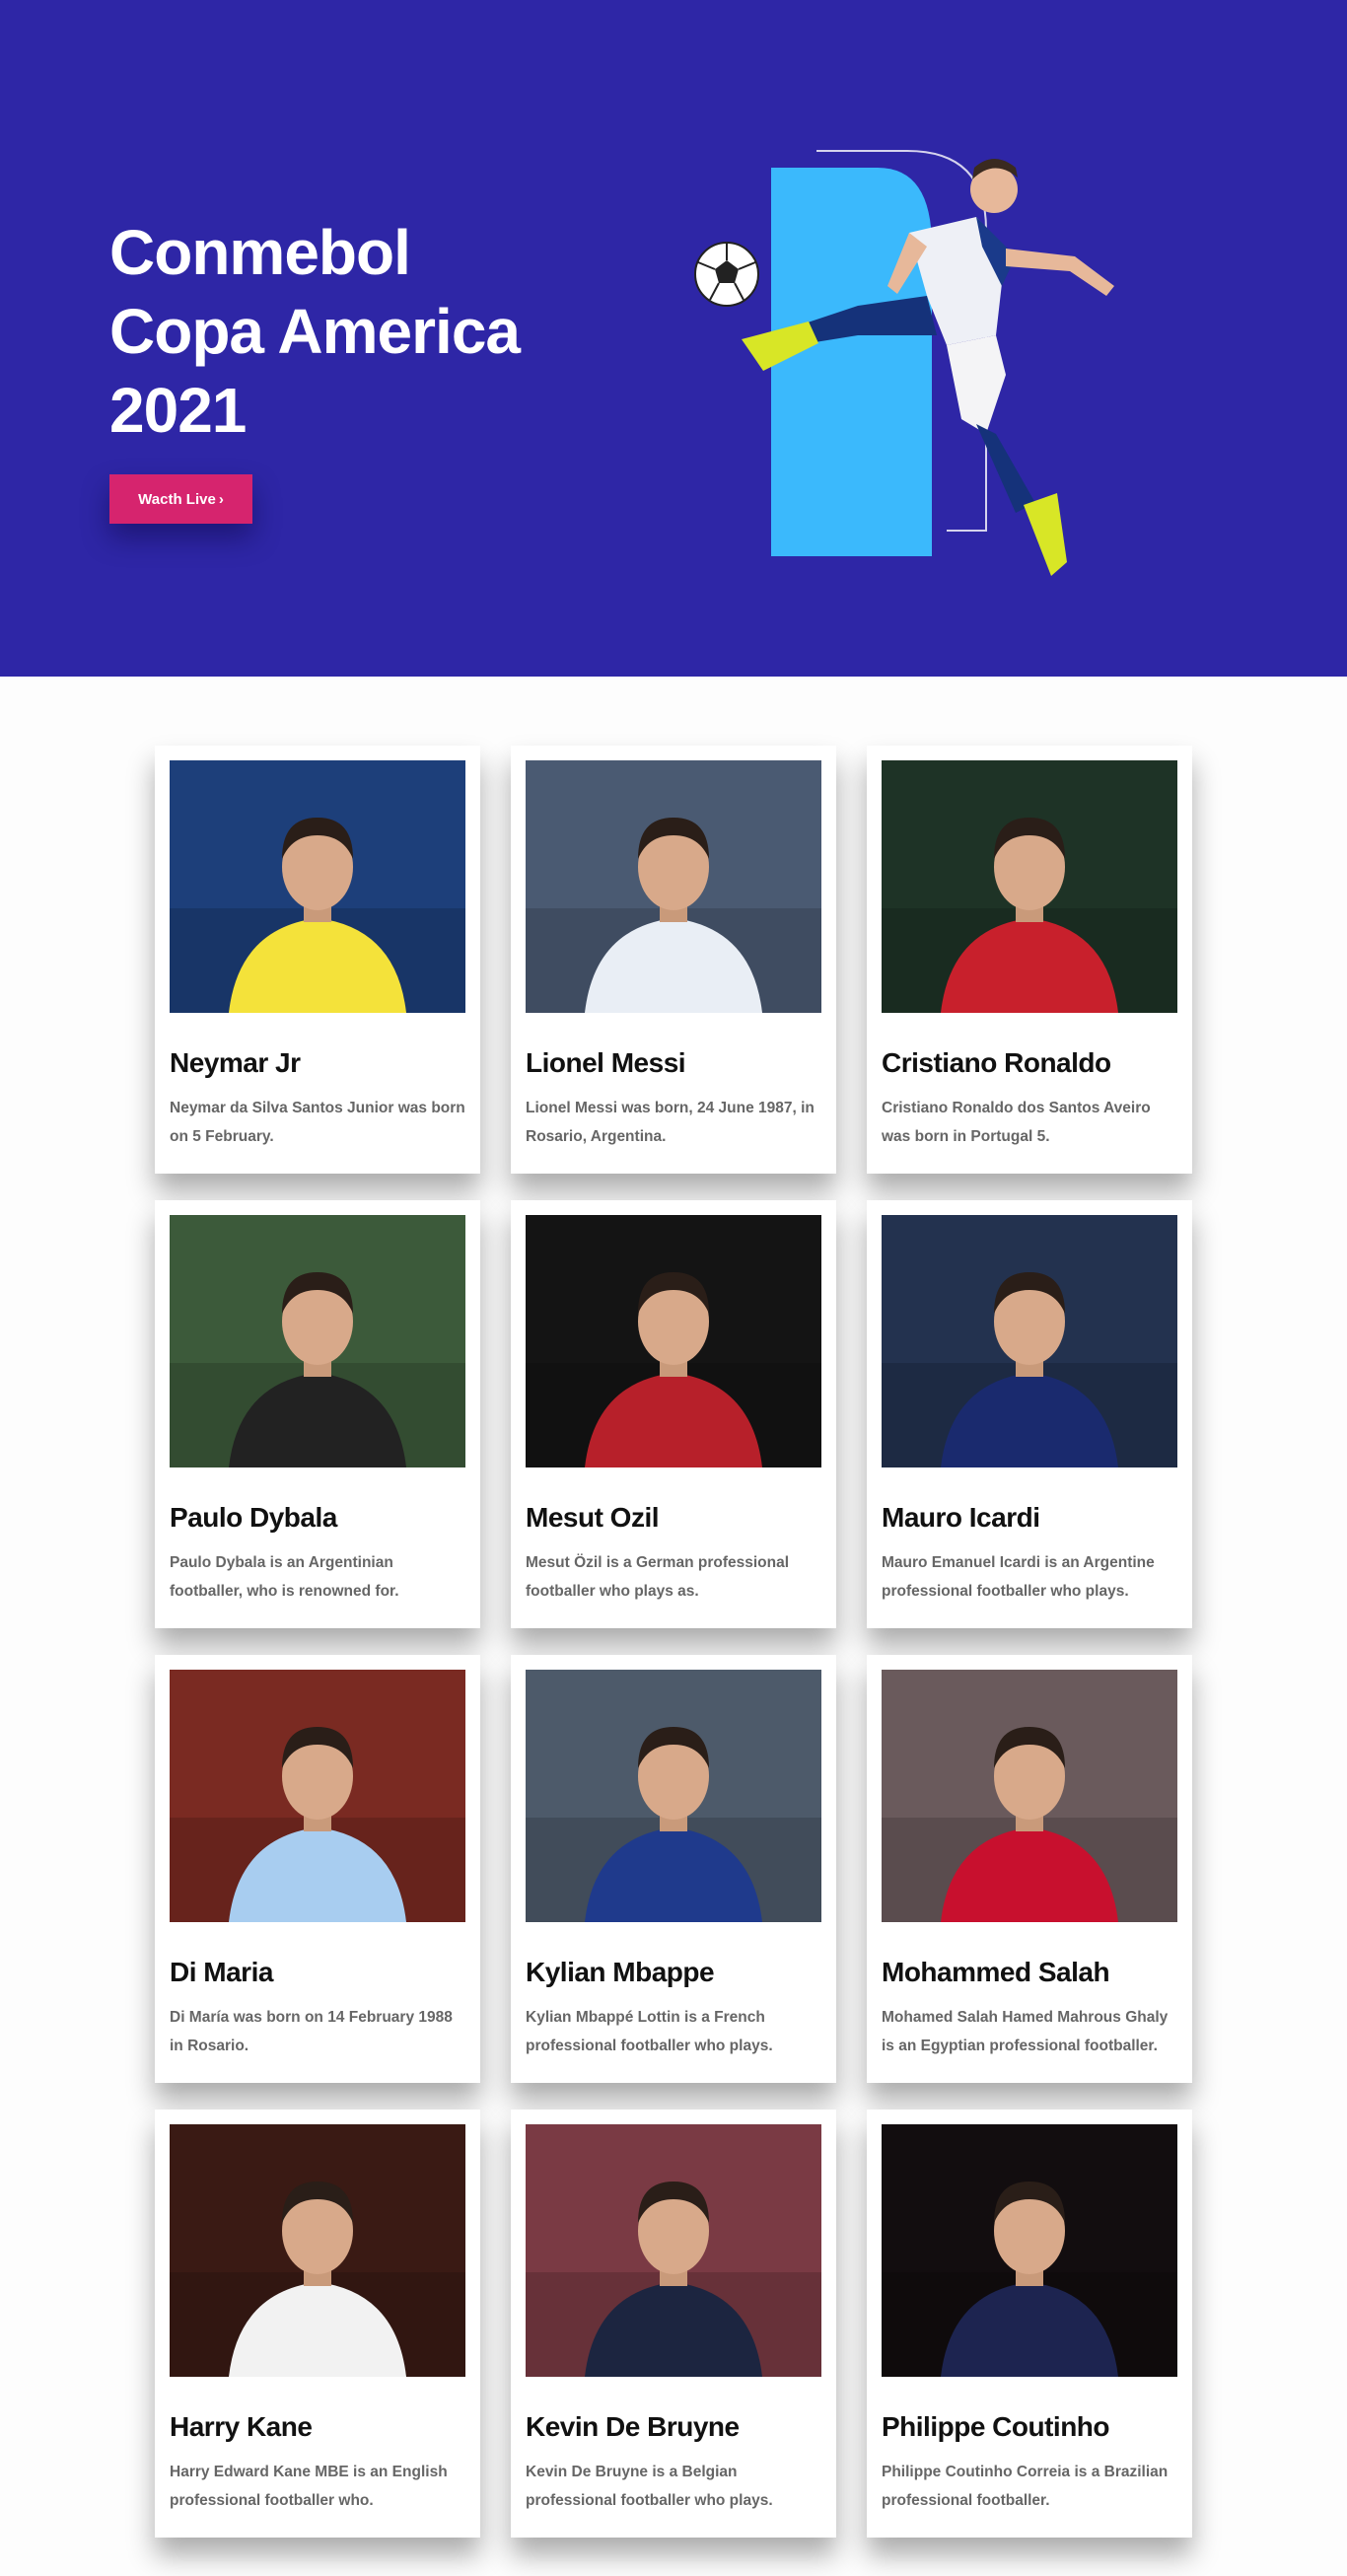 Image resolution: width=1347 pixels, height=2576 pixels. Describe the element at coordinates (317, 1973) in the screenshot. I see `player-name: Di Maria` at that location.